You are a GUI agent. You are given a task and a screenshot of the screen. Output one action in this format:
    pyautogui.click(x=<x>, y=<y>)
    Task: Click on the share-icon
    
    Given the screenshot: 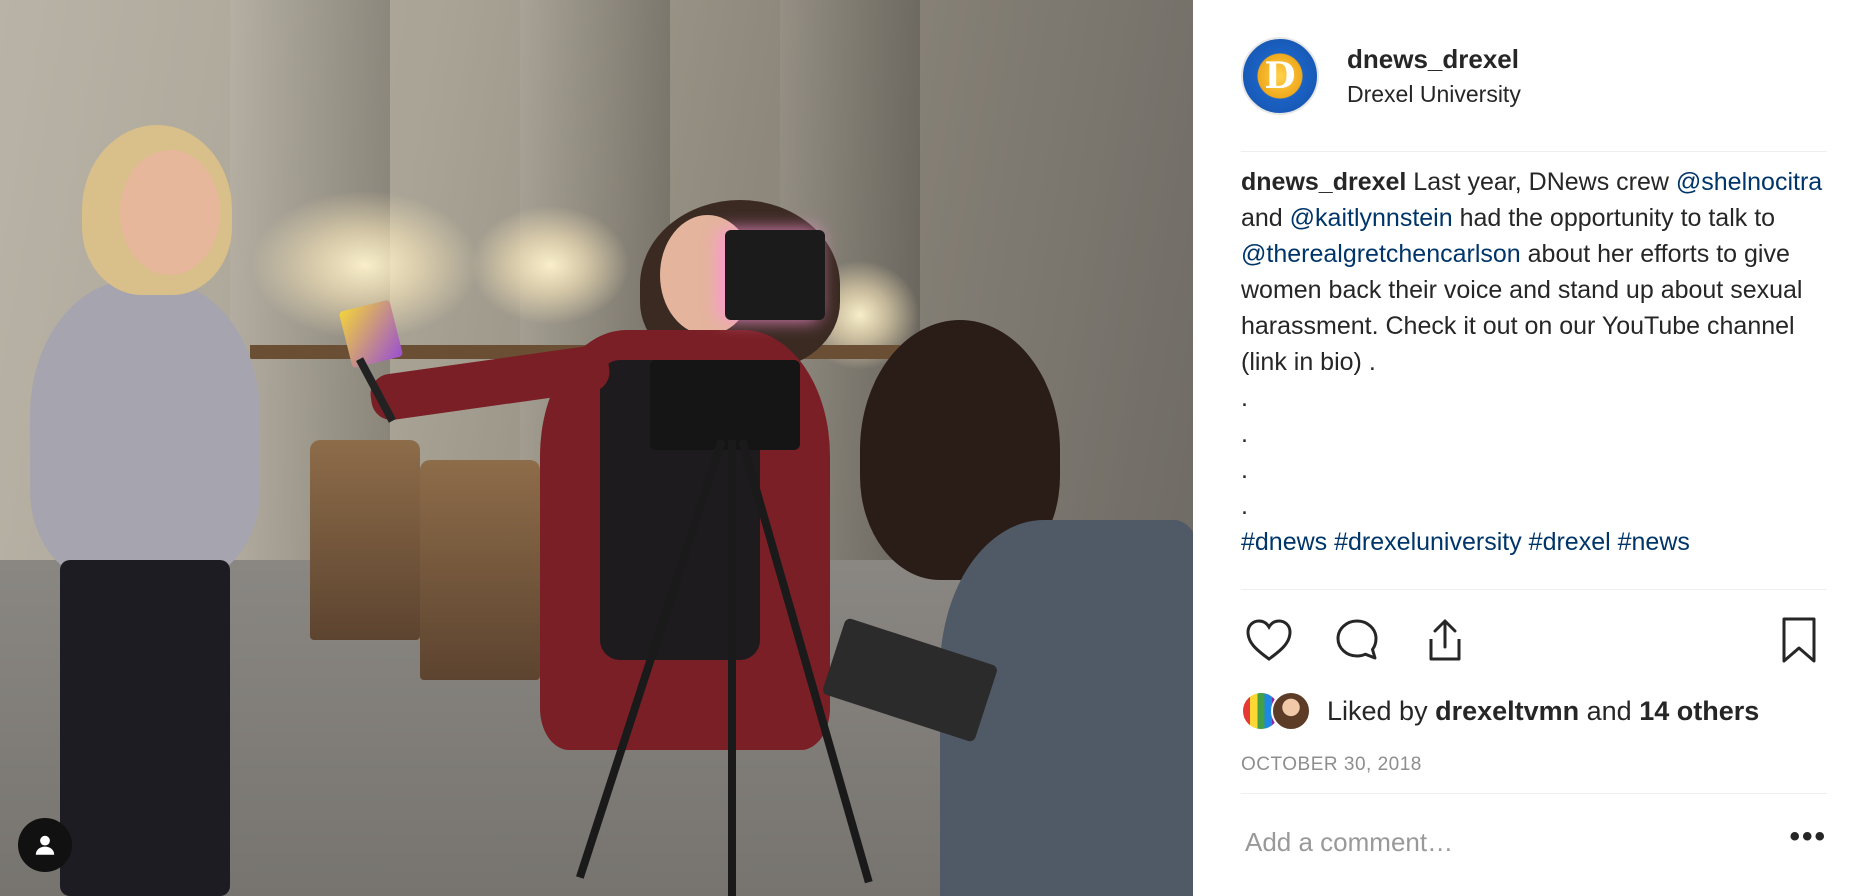 What is the action you would take?
    pyautogui.click(x=1445, y=640)
    